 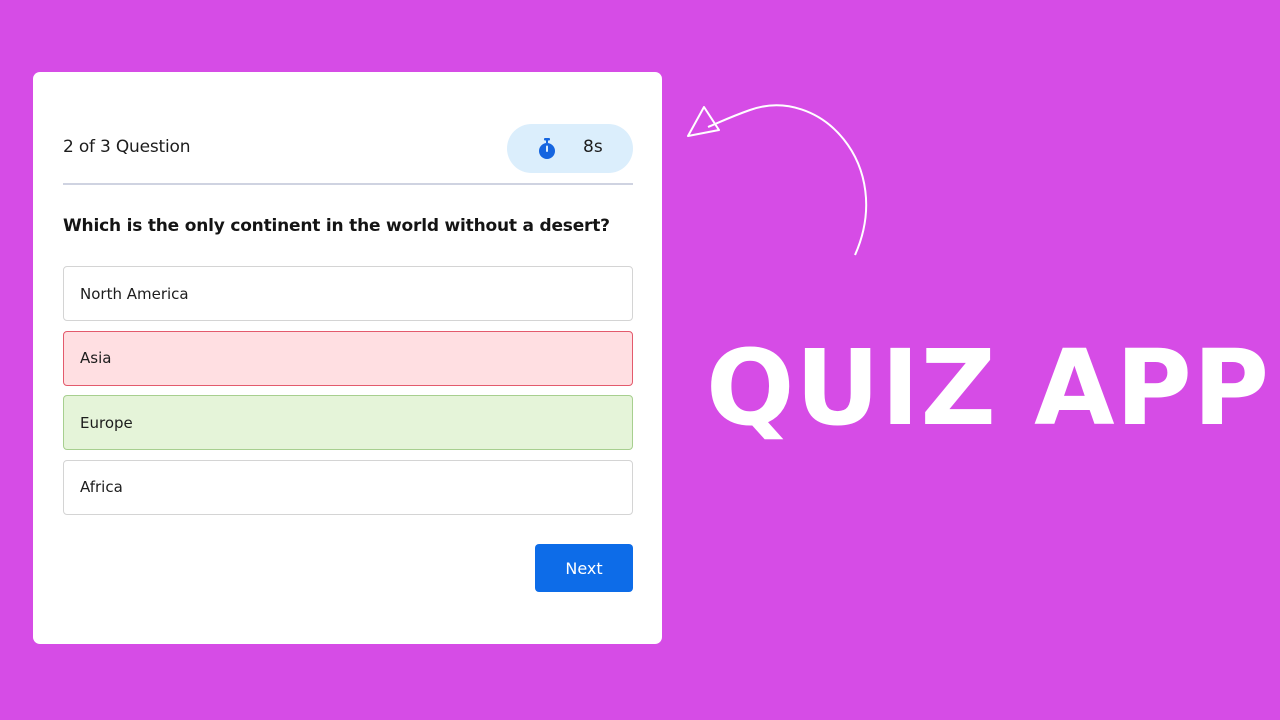 I want to click on timer-badge: 8s, so click(x=570, y=148).